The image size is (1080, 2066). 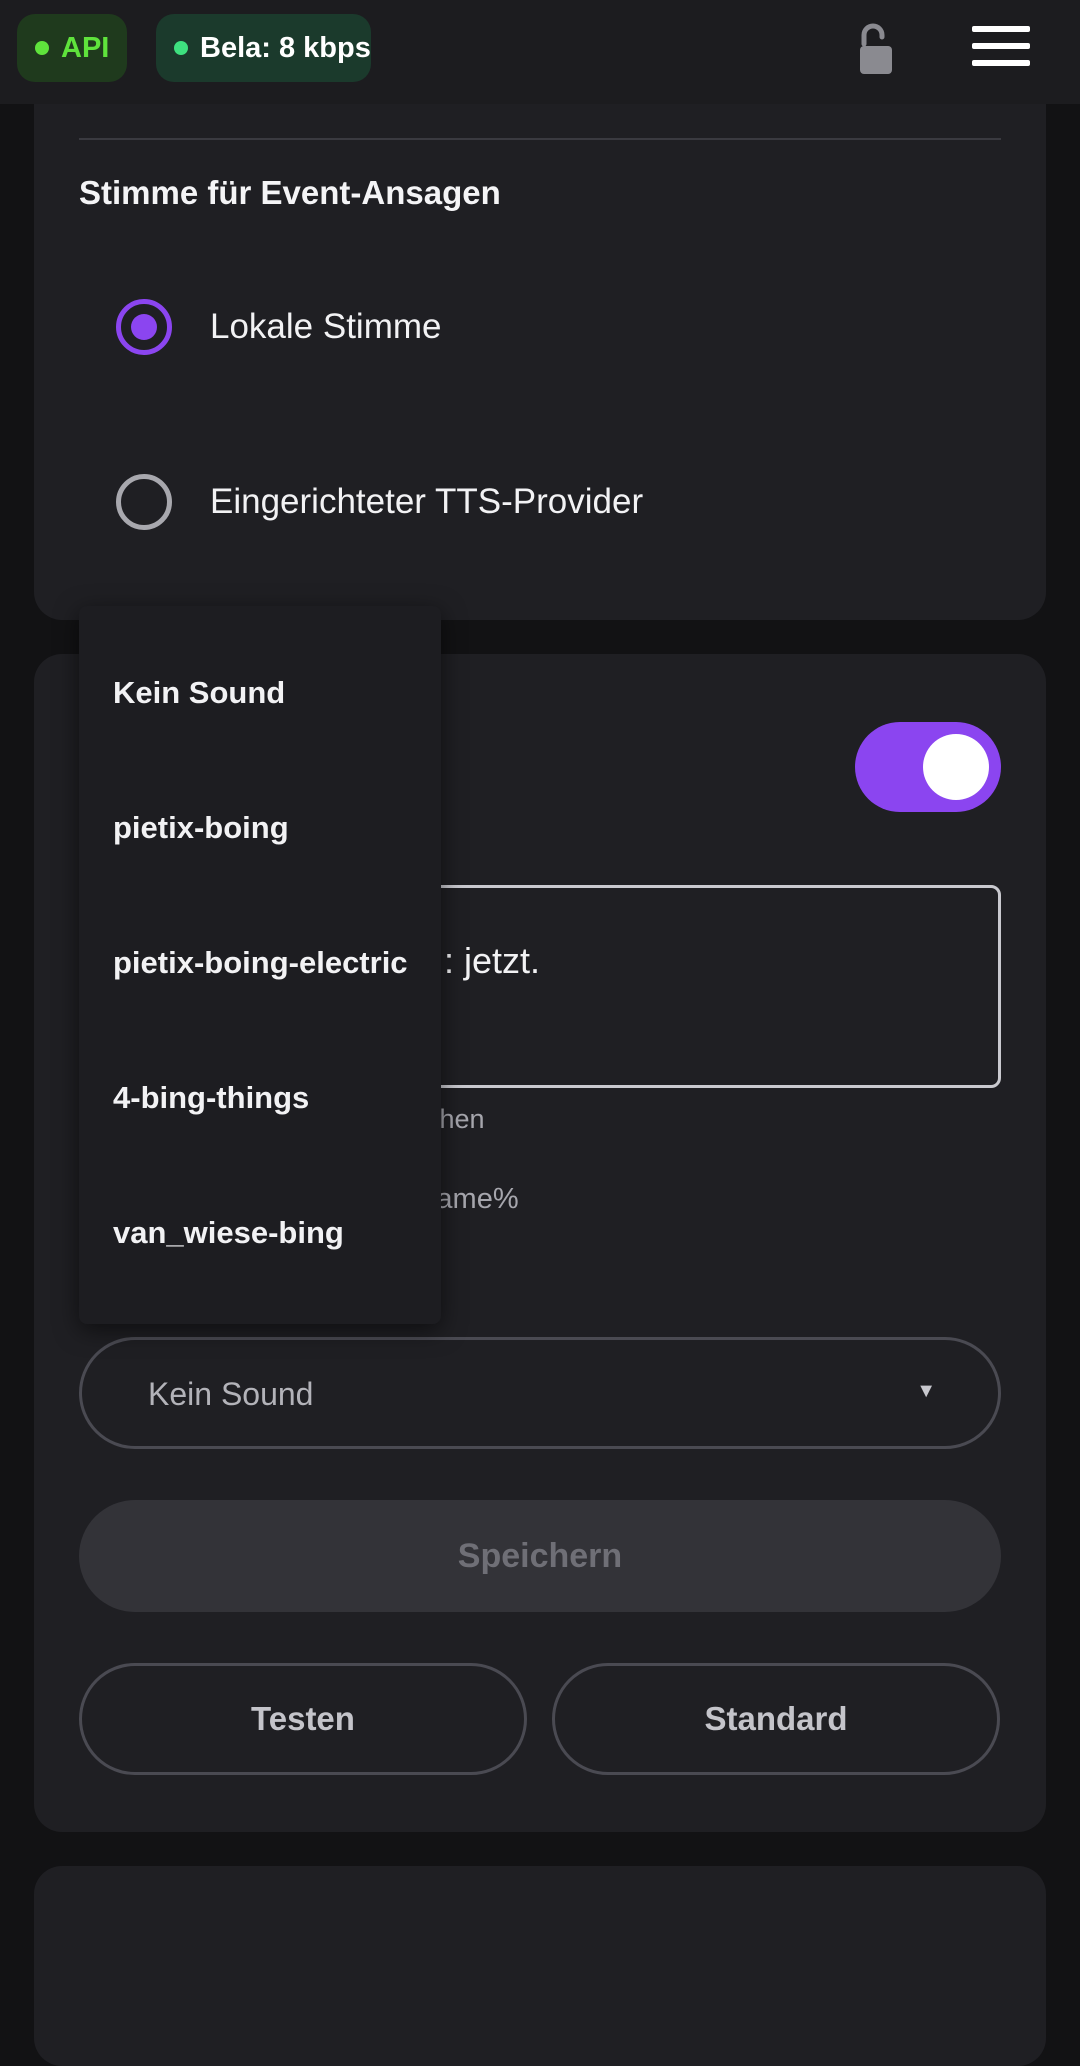 What do you see at coordinates (144, 502) in the screenshot?
I see `radio-unchecked-icon` at bounding box center [144, 502].